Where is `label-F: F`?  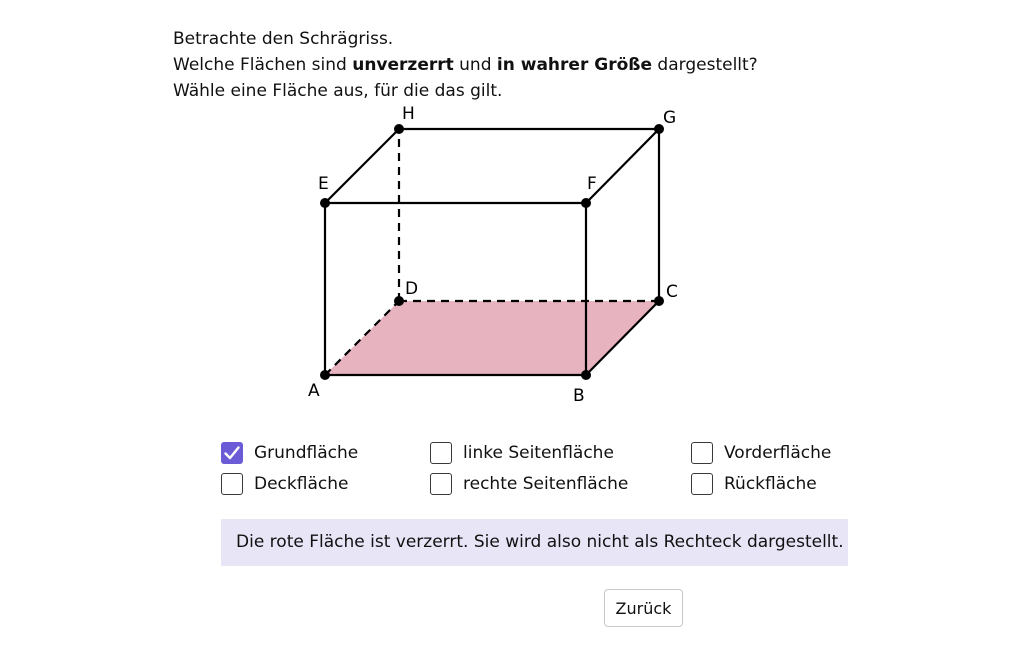 label-F: F is located at coordinates (592, 184).